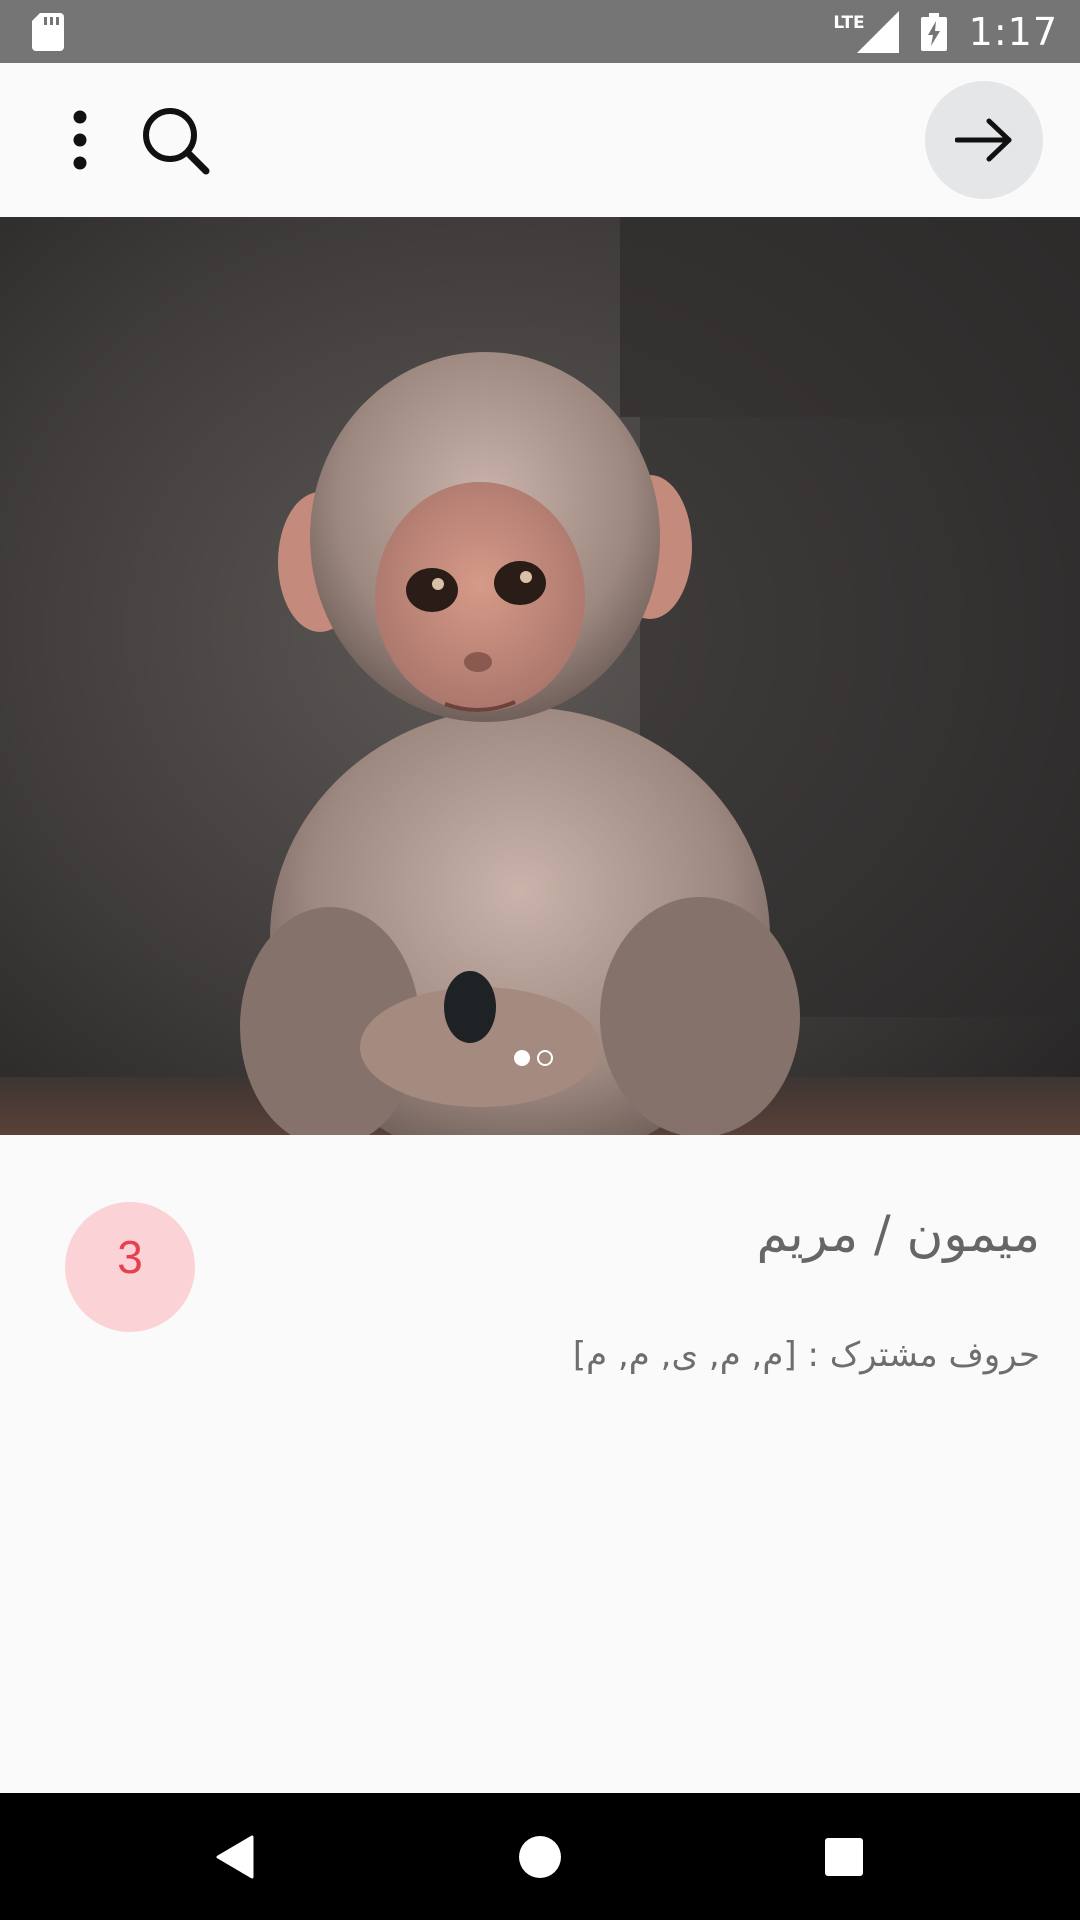  I want to click on nav-back-button, so click(236, 1857).